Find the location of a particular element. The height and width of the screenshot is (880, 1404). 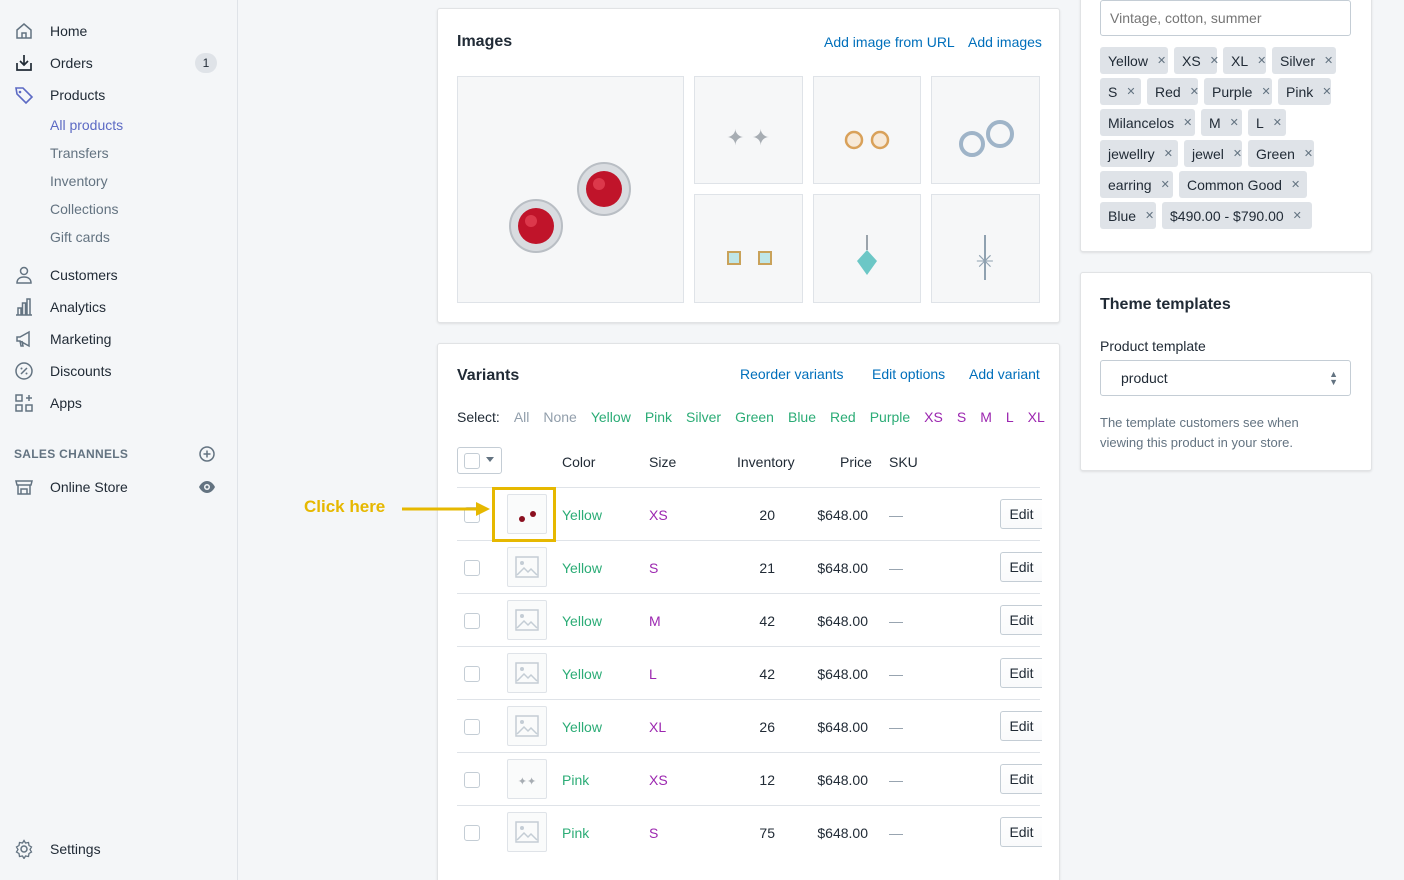

sidebar-item-analytics: Analytics is located at coordinates (118, 307).